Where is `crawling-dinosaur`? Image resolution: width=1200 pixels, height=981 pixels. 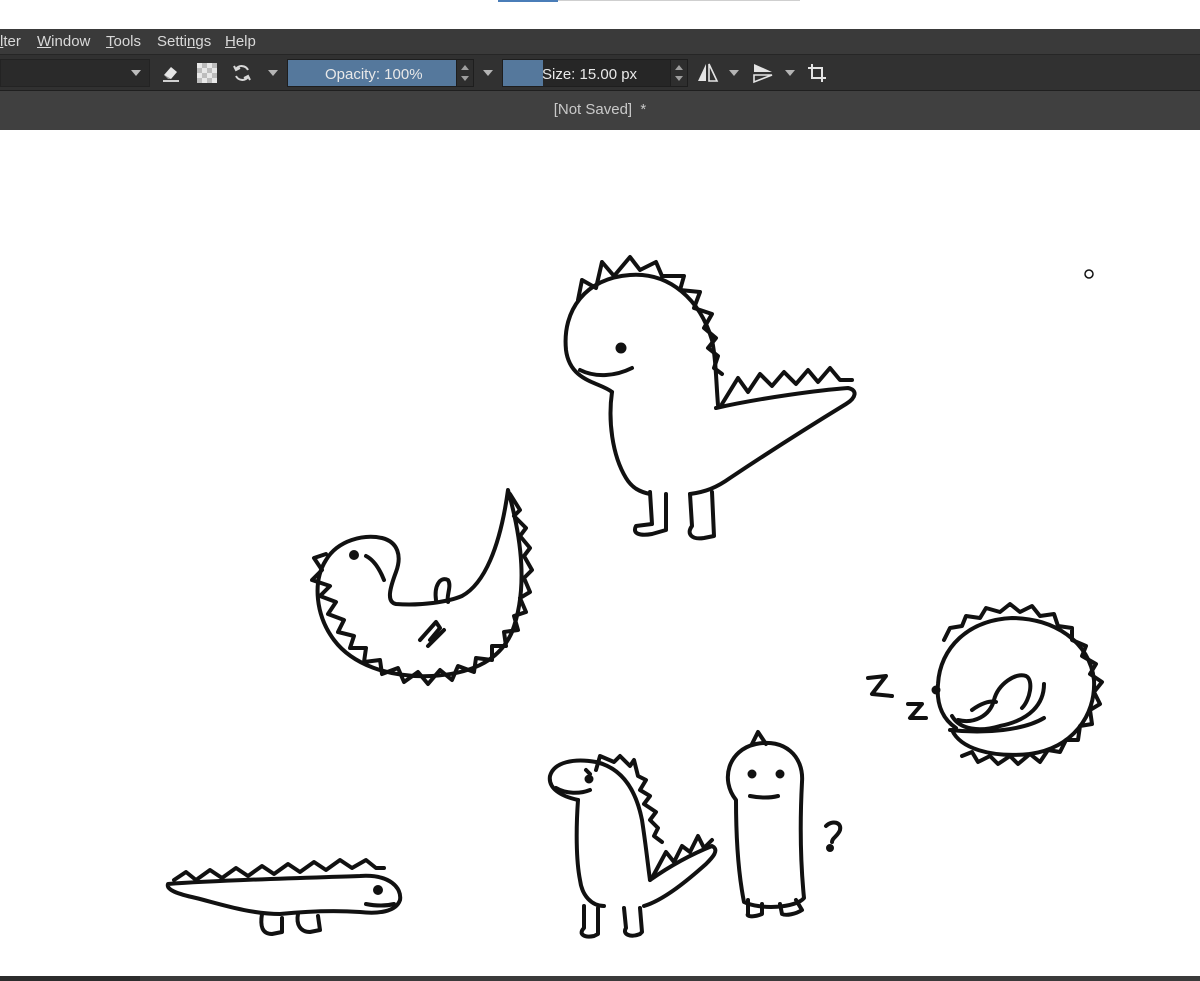
crawling-dinosaur is located at coordinates (284, 897).